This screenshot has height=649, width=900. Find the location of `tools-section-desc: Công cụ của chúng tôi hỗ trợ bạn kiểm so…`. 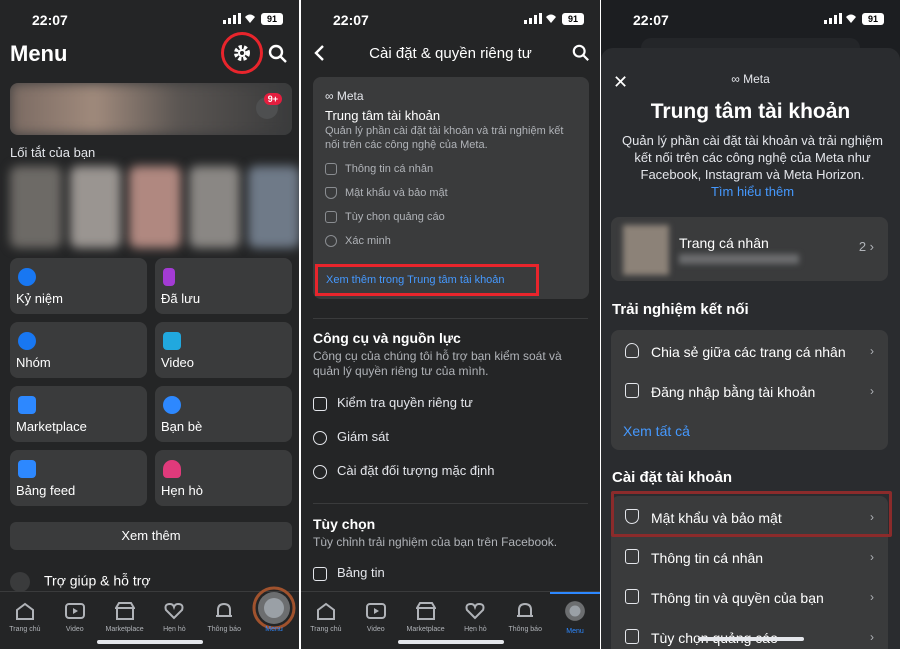

tools-section-desc: Công cụ của chúng tôi hỗ trợ bạn kiểm so… is located at coordinates (437, 363).